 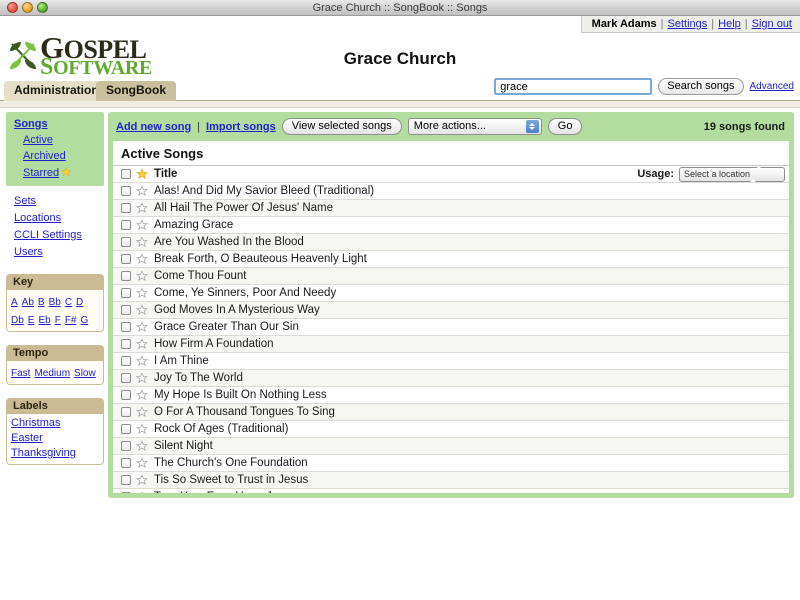 What do you see at coordinates (59, 218) in the screenshot?
I see `sidebar-item-locations: Locations` at bounding box center [59, 218].